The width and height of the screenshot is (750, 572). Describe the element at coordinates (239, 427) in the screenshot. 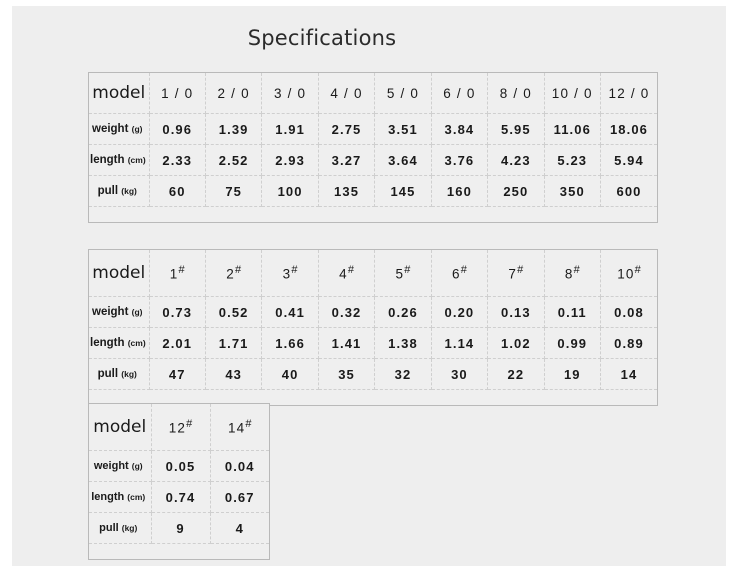

I see `model-header-cell: 14#` at that location.